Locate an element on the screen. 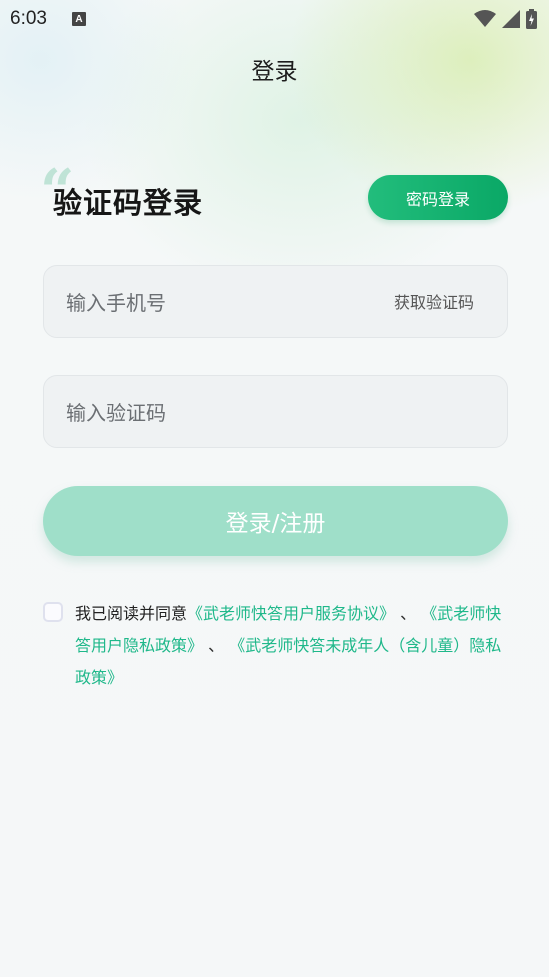  notification-a-icon: A is located at coordinates (79, 19).